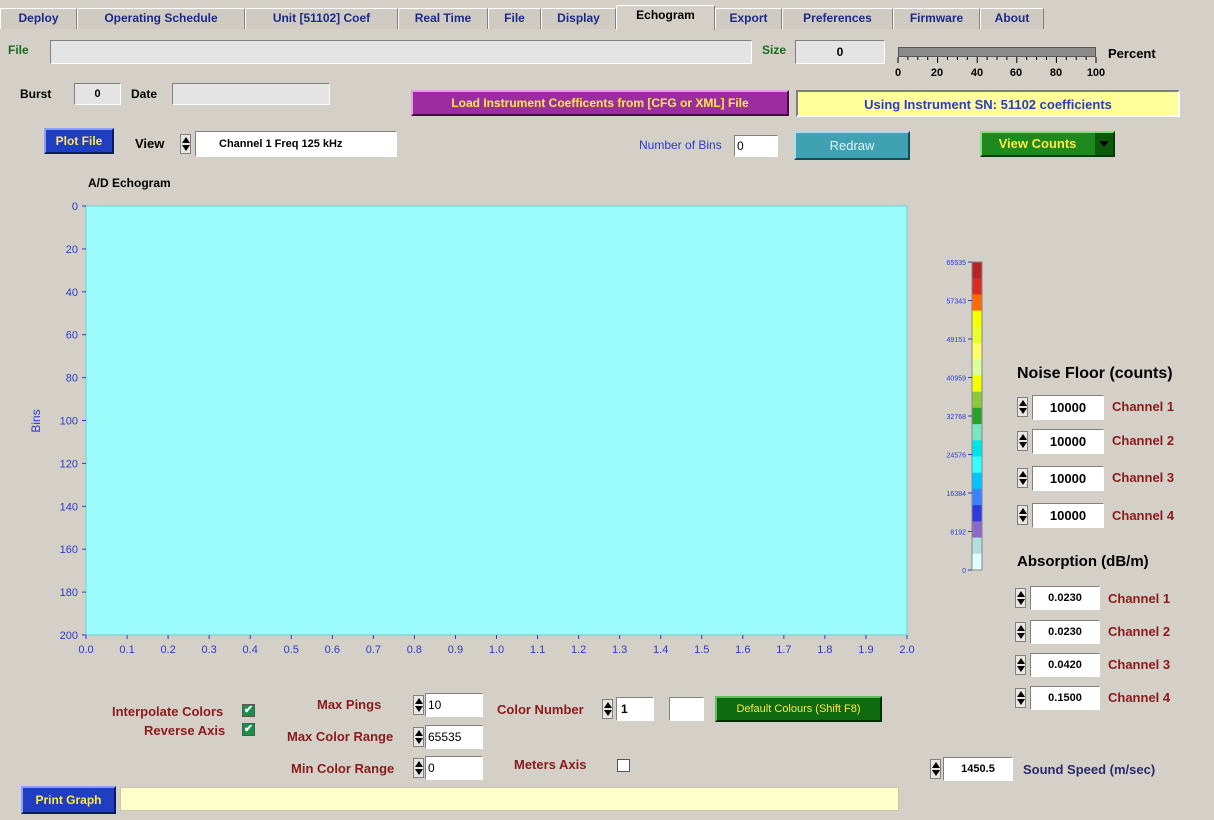  What do you see at coordinates (578, 650) in the screenshot?
I see `x-tick-label: 1.2` at bounding box center [578, 650].